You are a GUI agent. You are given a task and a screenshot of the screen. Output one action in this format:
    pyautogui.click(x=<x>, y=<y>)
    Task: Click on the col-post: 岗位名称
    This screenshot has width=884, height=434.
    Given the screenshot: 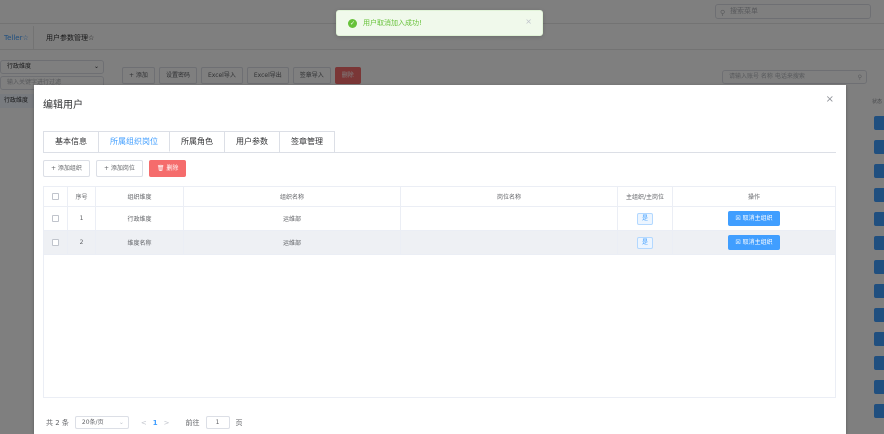 What is the action you would take?
    pyautogui.click(x=509, y=196)
    